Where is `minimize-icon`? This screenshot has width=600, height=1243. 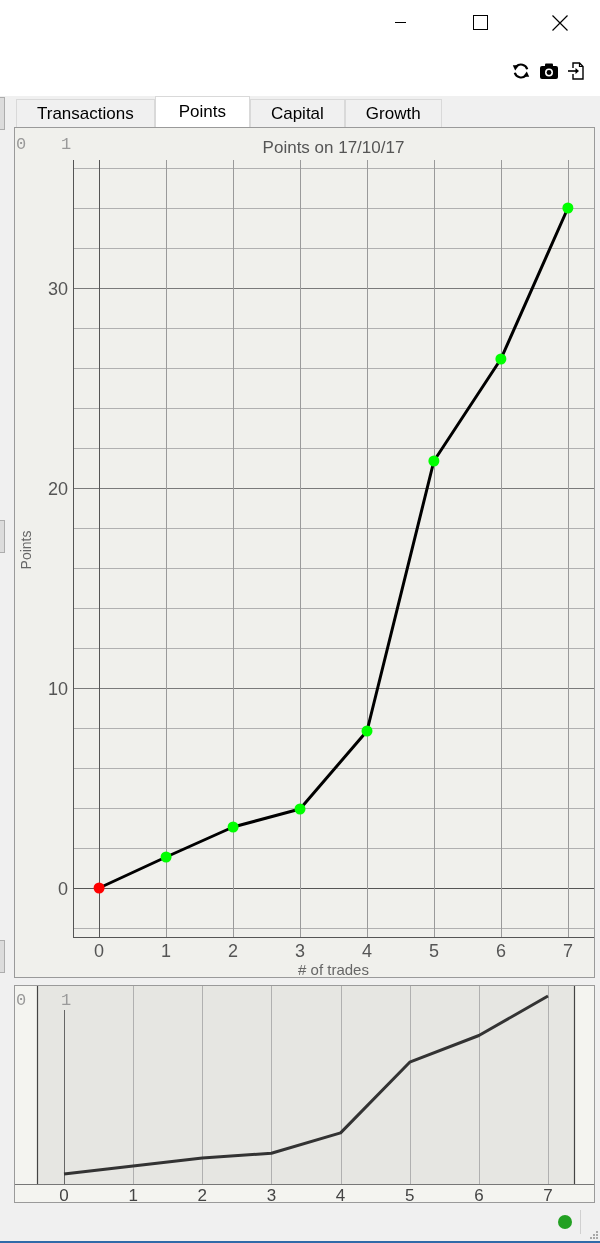 minimize-icon is located at coordinates (400, 22).